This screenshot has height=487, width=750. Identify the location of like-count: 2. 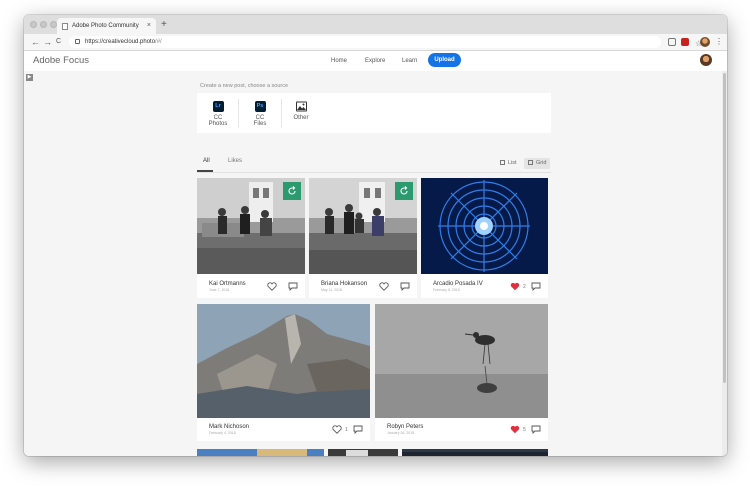
(524, 286).